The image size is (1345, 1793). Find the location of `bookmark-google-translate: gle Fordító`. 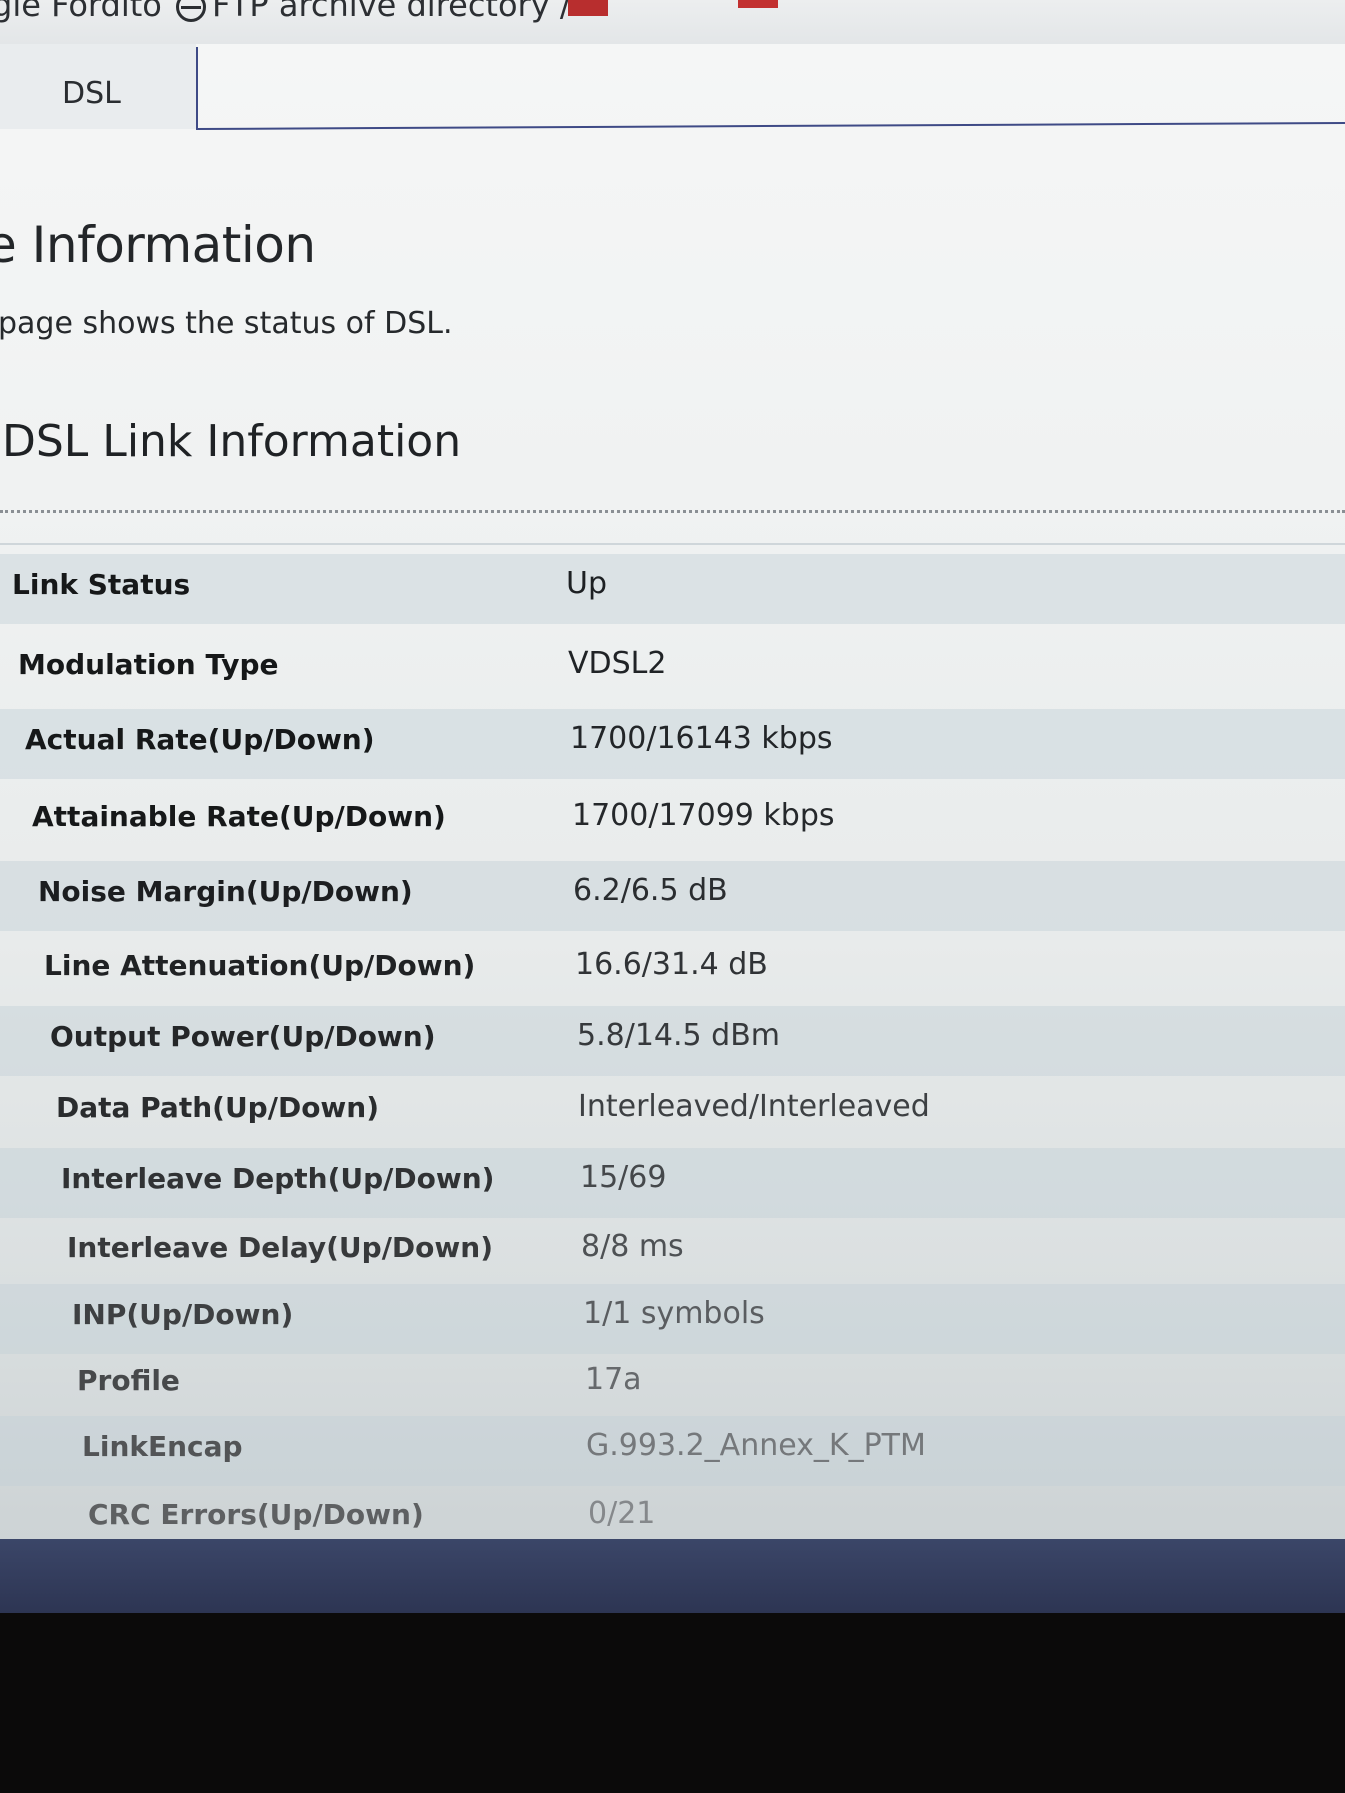

bookmark-google-translate: gle Fordító is located at coordinates (81, 12).